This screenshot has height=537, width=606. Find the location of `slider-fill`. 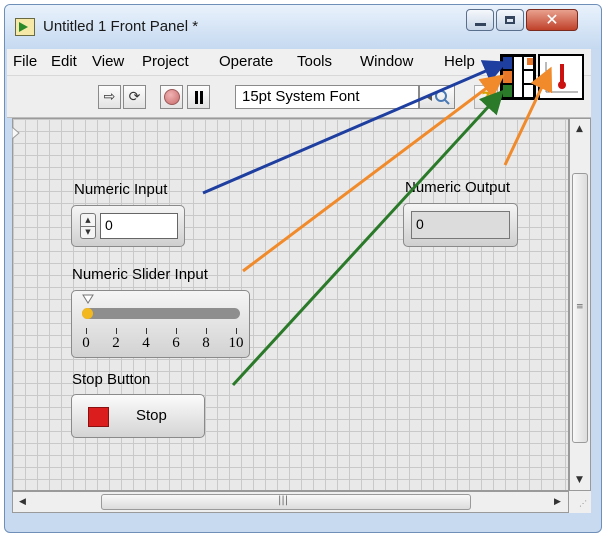

slider-fill is located at coordinates (87, 313).